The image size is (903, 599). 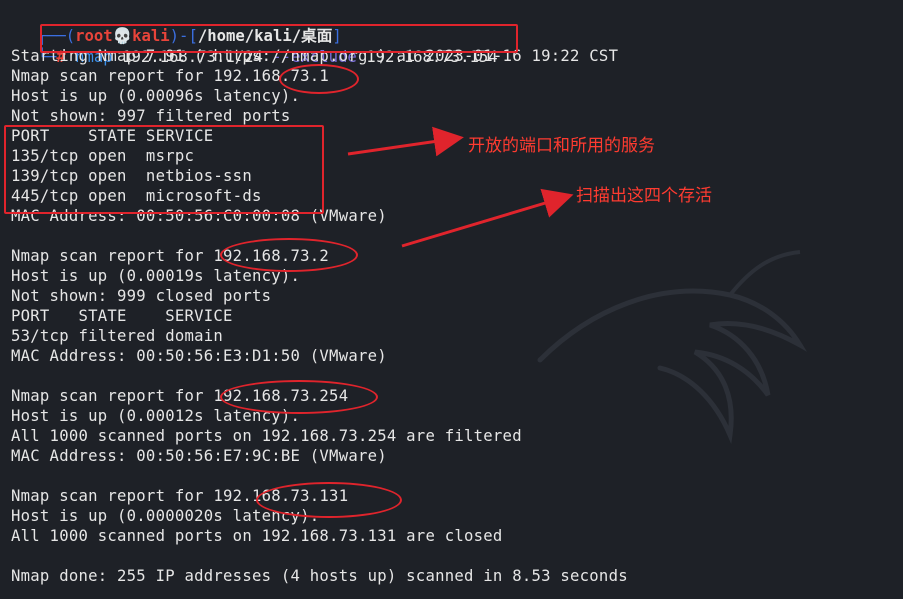 What do you see at coordinates (487, 218) in the screenshot?
I see `arrow-to-hosts-note` at bounding box center [487, 218].